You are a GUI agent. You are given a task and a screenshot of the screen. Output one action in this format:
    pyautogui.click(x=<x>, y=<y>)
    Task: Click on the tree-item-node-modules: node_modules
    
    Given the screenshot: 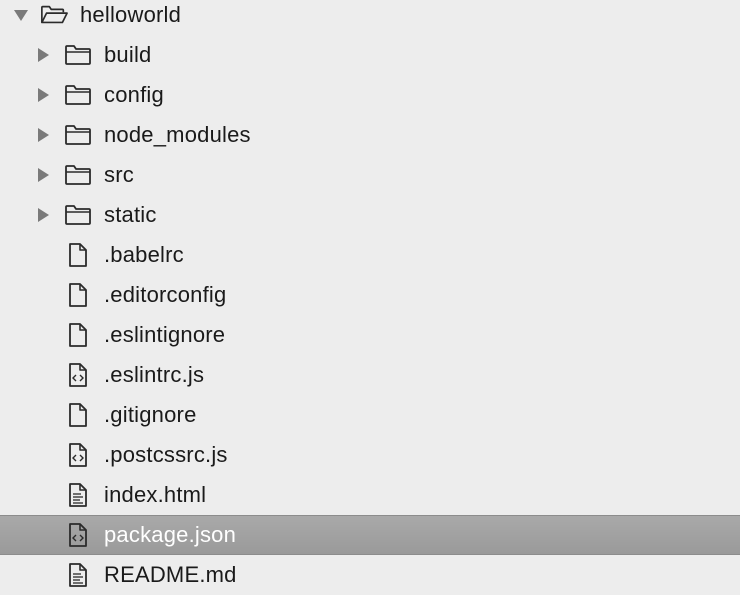 What is the action you would take?
    pyautogui.click(x=370, y=135)
    